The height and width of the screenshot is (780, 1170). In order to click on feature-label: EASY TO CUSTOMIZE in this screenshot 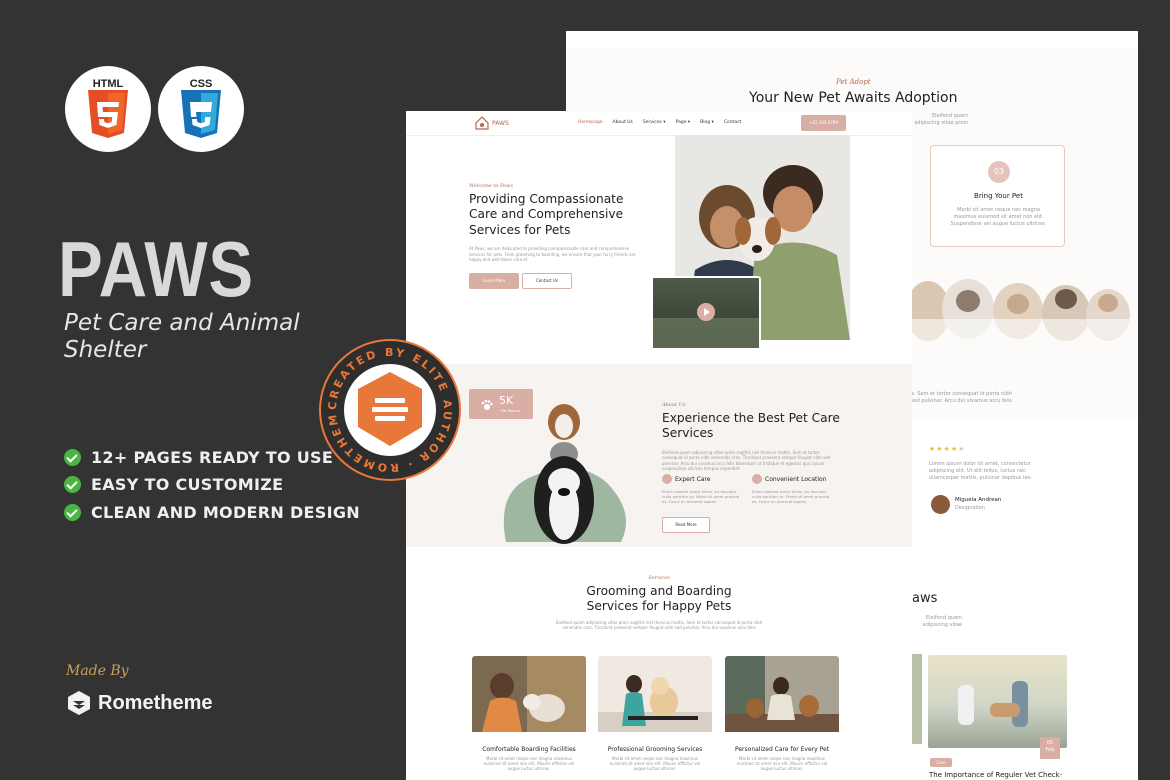, I will do `click(187, 484)`.